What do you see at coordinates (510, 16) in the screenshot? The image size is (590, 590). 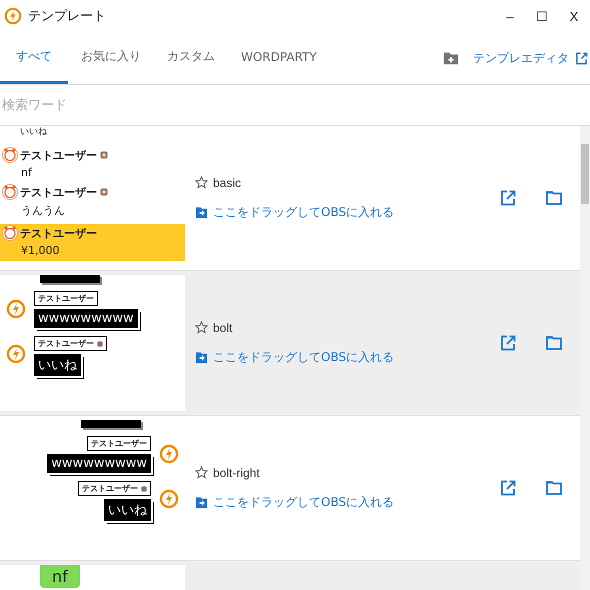 I see `minimize-button: –` at bounding box center [510, 16].